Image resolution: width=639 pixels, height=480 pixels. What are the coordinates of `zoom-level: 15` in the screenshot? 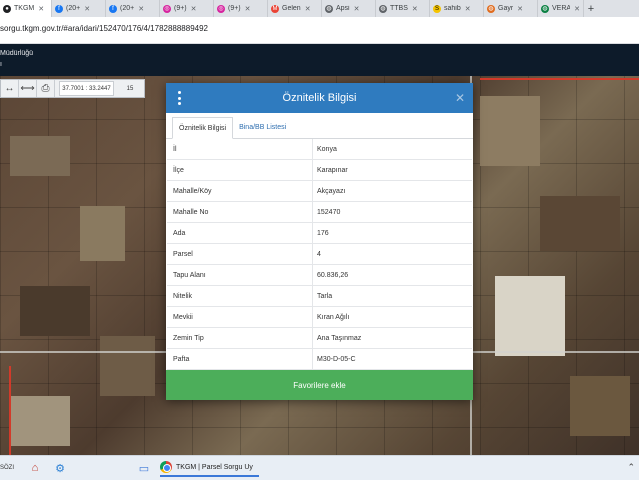 It's located at (130, 88).